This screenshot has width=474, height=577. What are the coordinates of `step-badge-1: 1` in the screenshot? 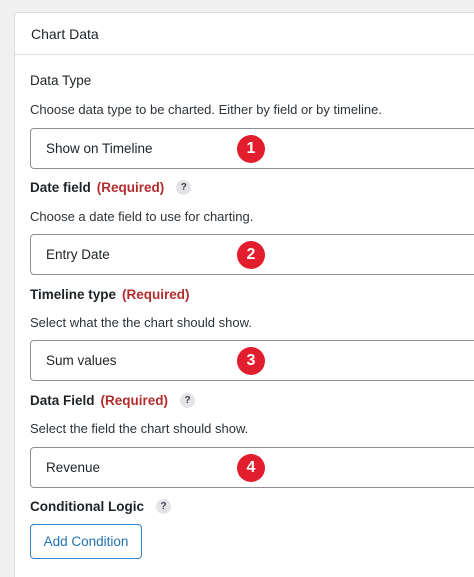 It's located at (251, 149).